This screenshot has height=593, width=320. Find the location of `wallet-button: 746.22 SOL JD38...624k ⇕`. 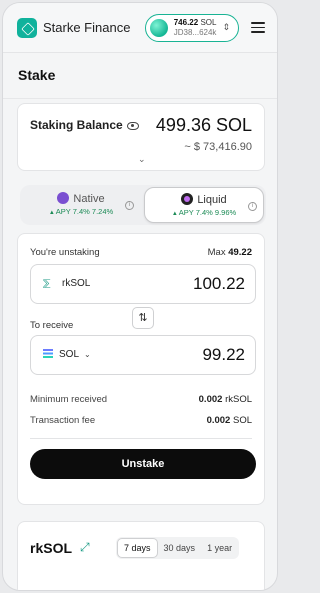

wallet-button: 746.22 SOL JD38...624k ⇕ is located at coordinates (191, 27).